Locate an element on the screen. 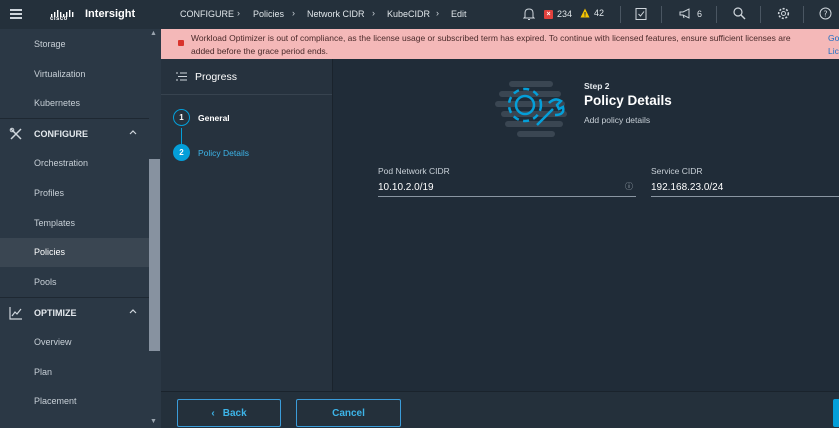  megaphone-icon is located at coordinates (684, 13).